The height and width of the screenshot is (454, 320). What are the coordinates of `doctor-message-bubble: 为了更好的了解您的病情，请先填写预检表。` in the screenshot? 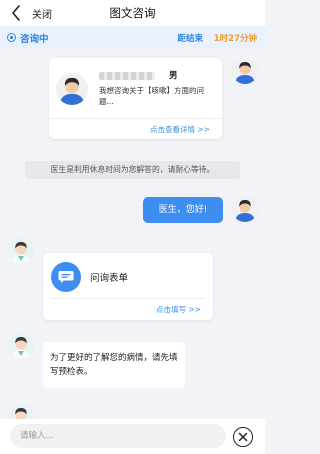 It's located at (114, 365).